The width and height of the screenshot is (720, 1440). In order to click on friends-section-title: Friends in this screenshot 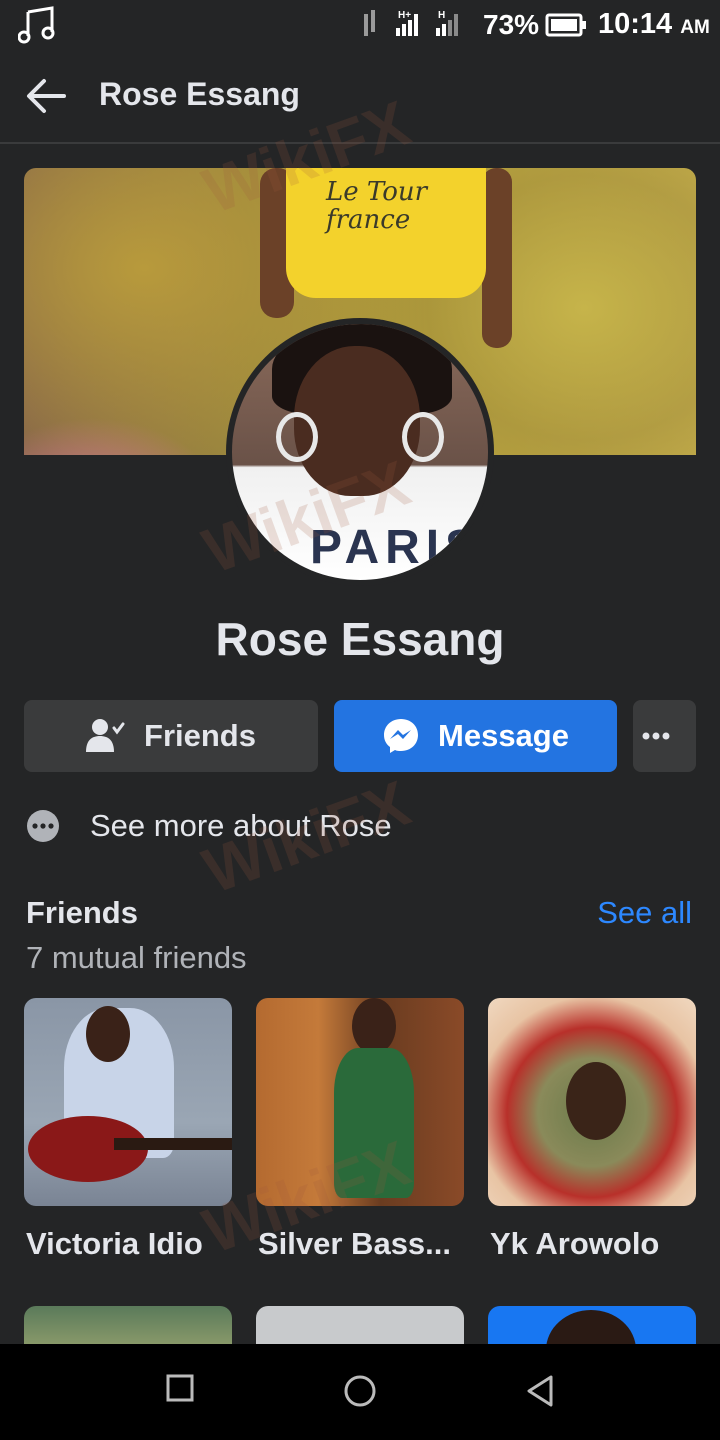, I will do `click(82, 912)`.